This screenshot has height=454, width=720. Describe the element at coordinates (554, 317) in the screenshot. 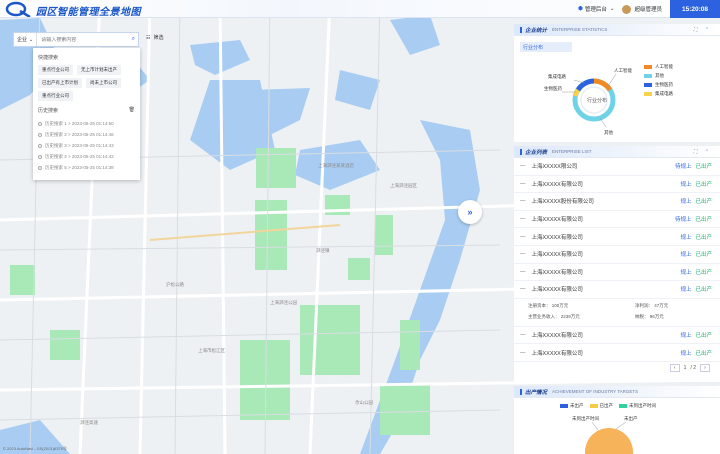

I see `detail-revenue: 主营业务收入： 2239万元` at that location.